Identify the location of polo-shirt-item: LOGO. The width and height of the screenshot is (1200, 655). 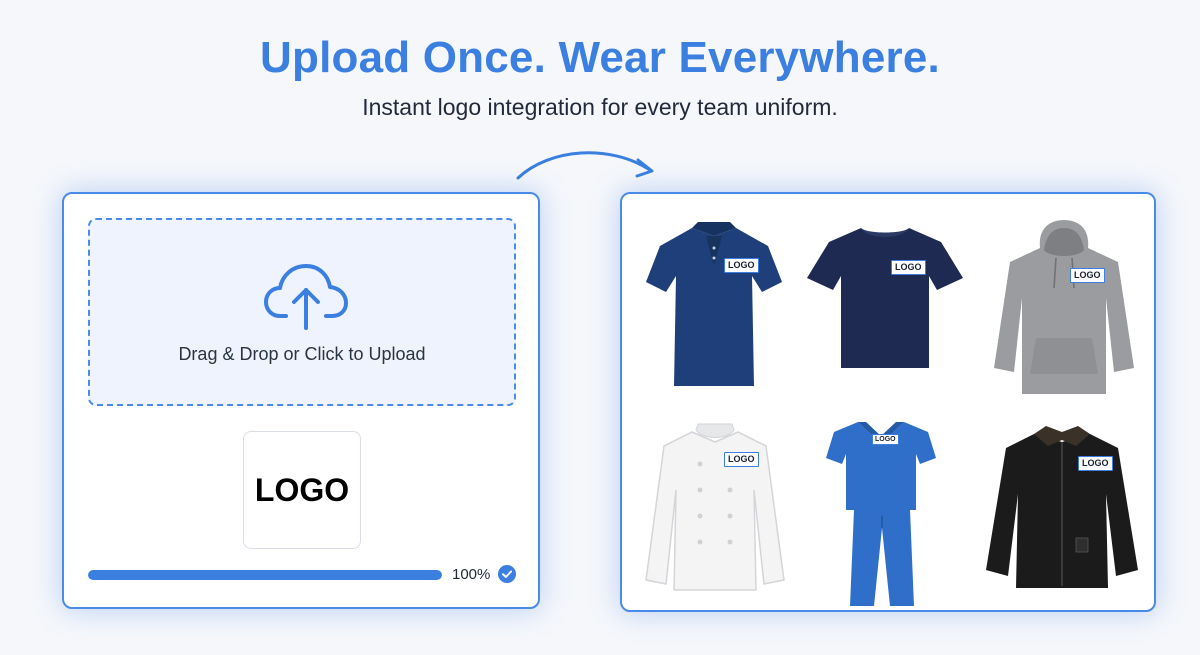
(714, 304).